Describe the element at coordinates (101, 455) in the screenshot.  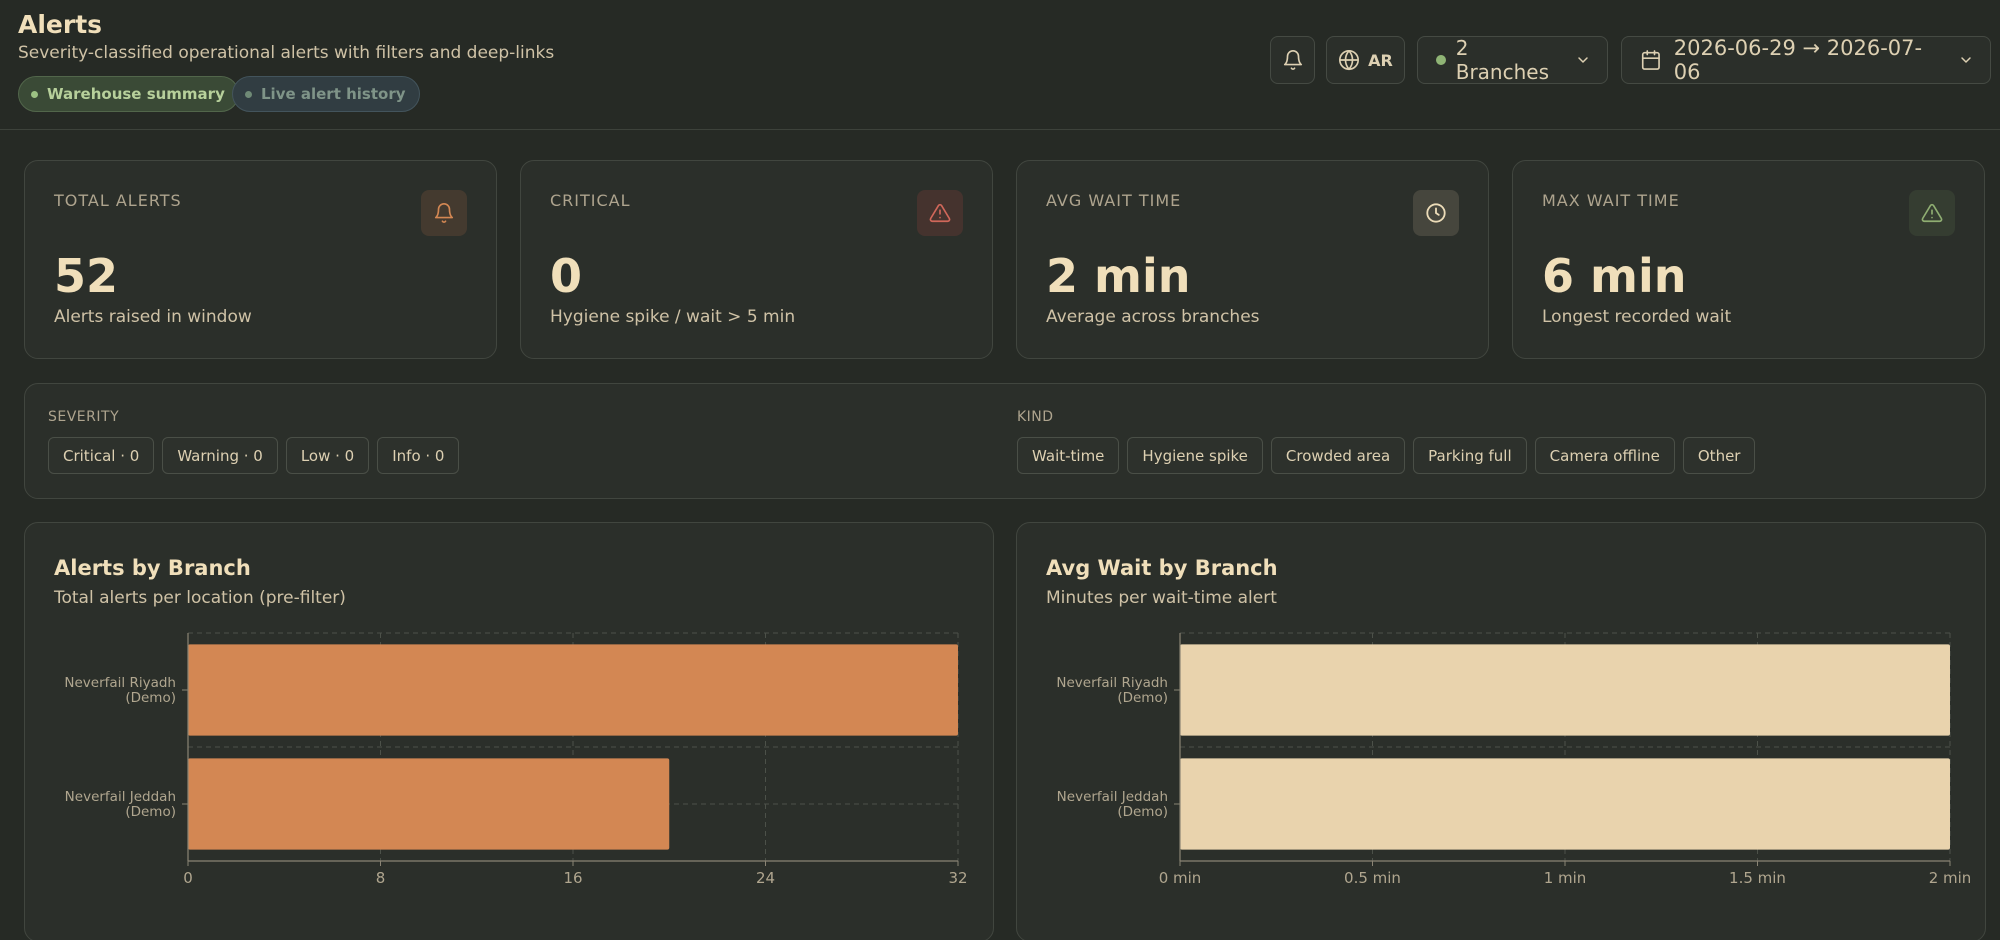
I see `severity-chip-critical: Critical · 0` at that location.